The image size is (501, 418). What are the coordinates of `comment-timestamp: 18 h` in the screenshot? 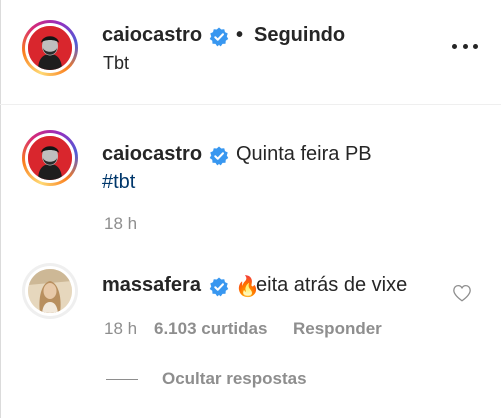 It's located at (120, 329).